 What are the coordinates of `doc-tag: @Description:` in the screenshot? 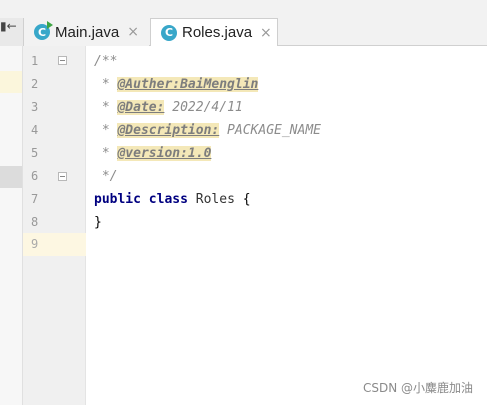 It's located at (168, 130).